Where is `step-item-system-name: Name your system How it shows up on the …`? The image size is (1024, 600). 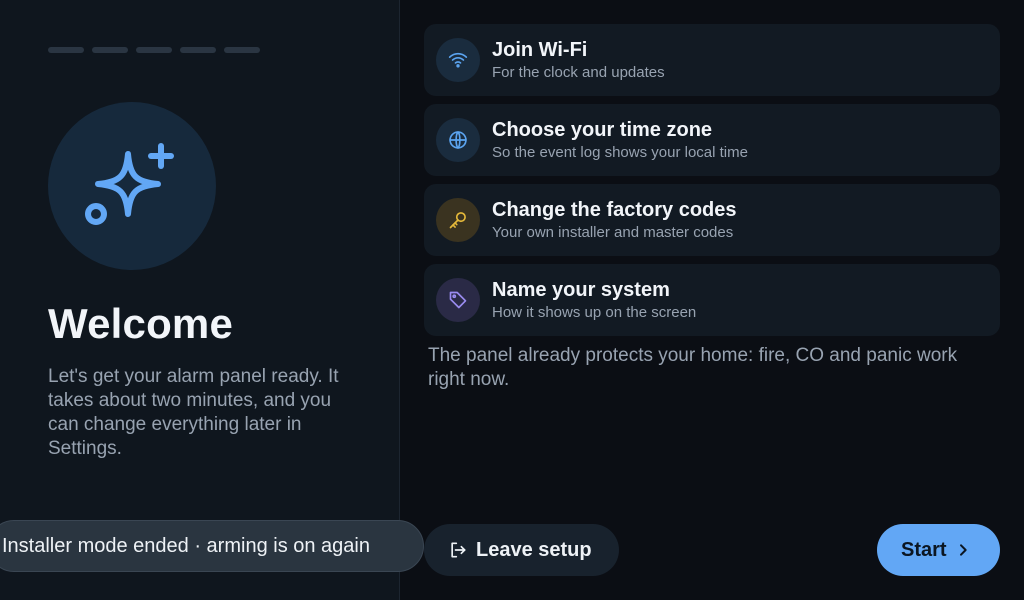
step-item-system-name: Name your system How it shows up on the … is located at coordinates (712, 300).